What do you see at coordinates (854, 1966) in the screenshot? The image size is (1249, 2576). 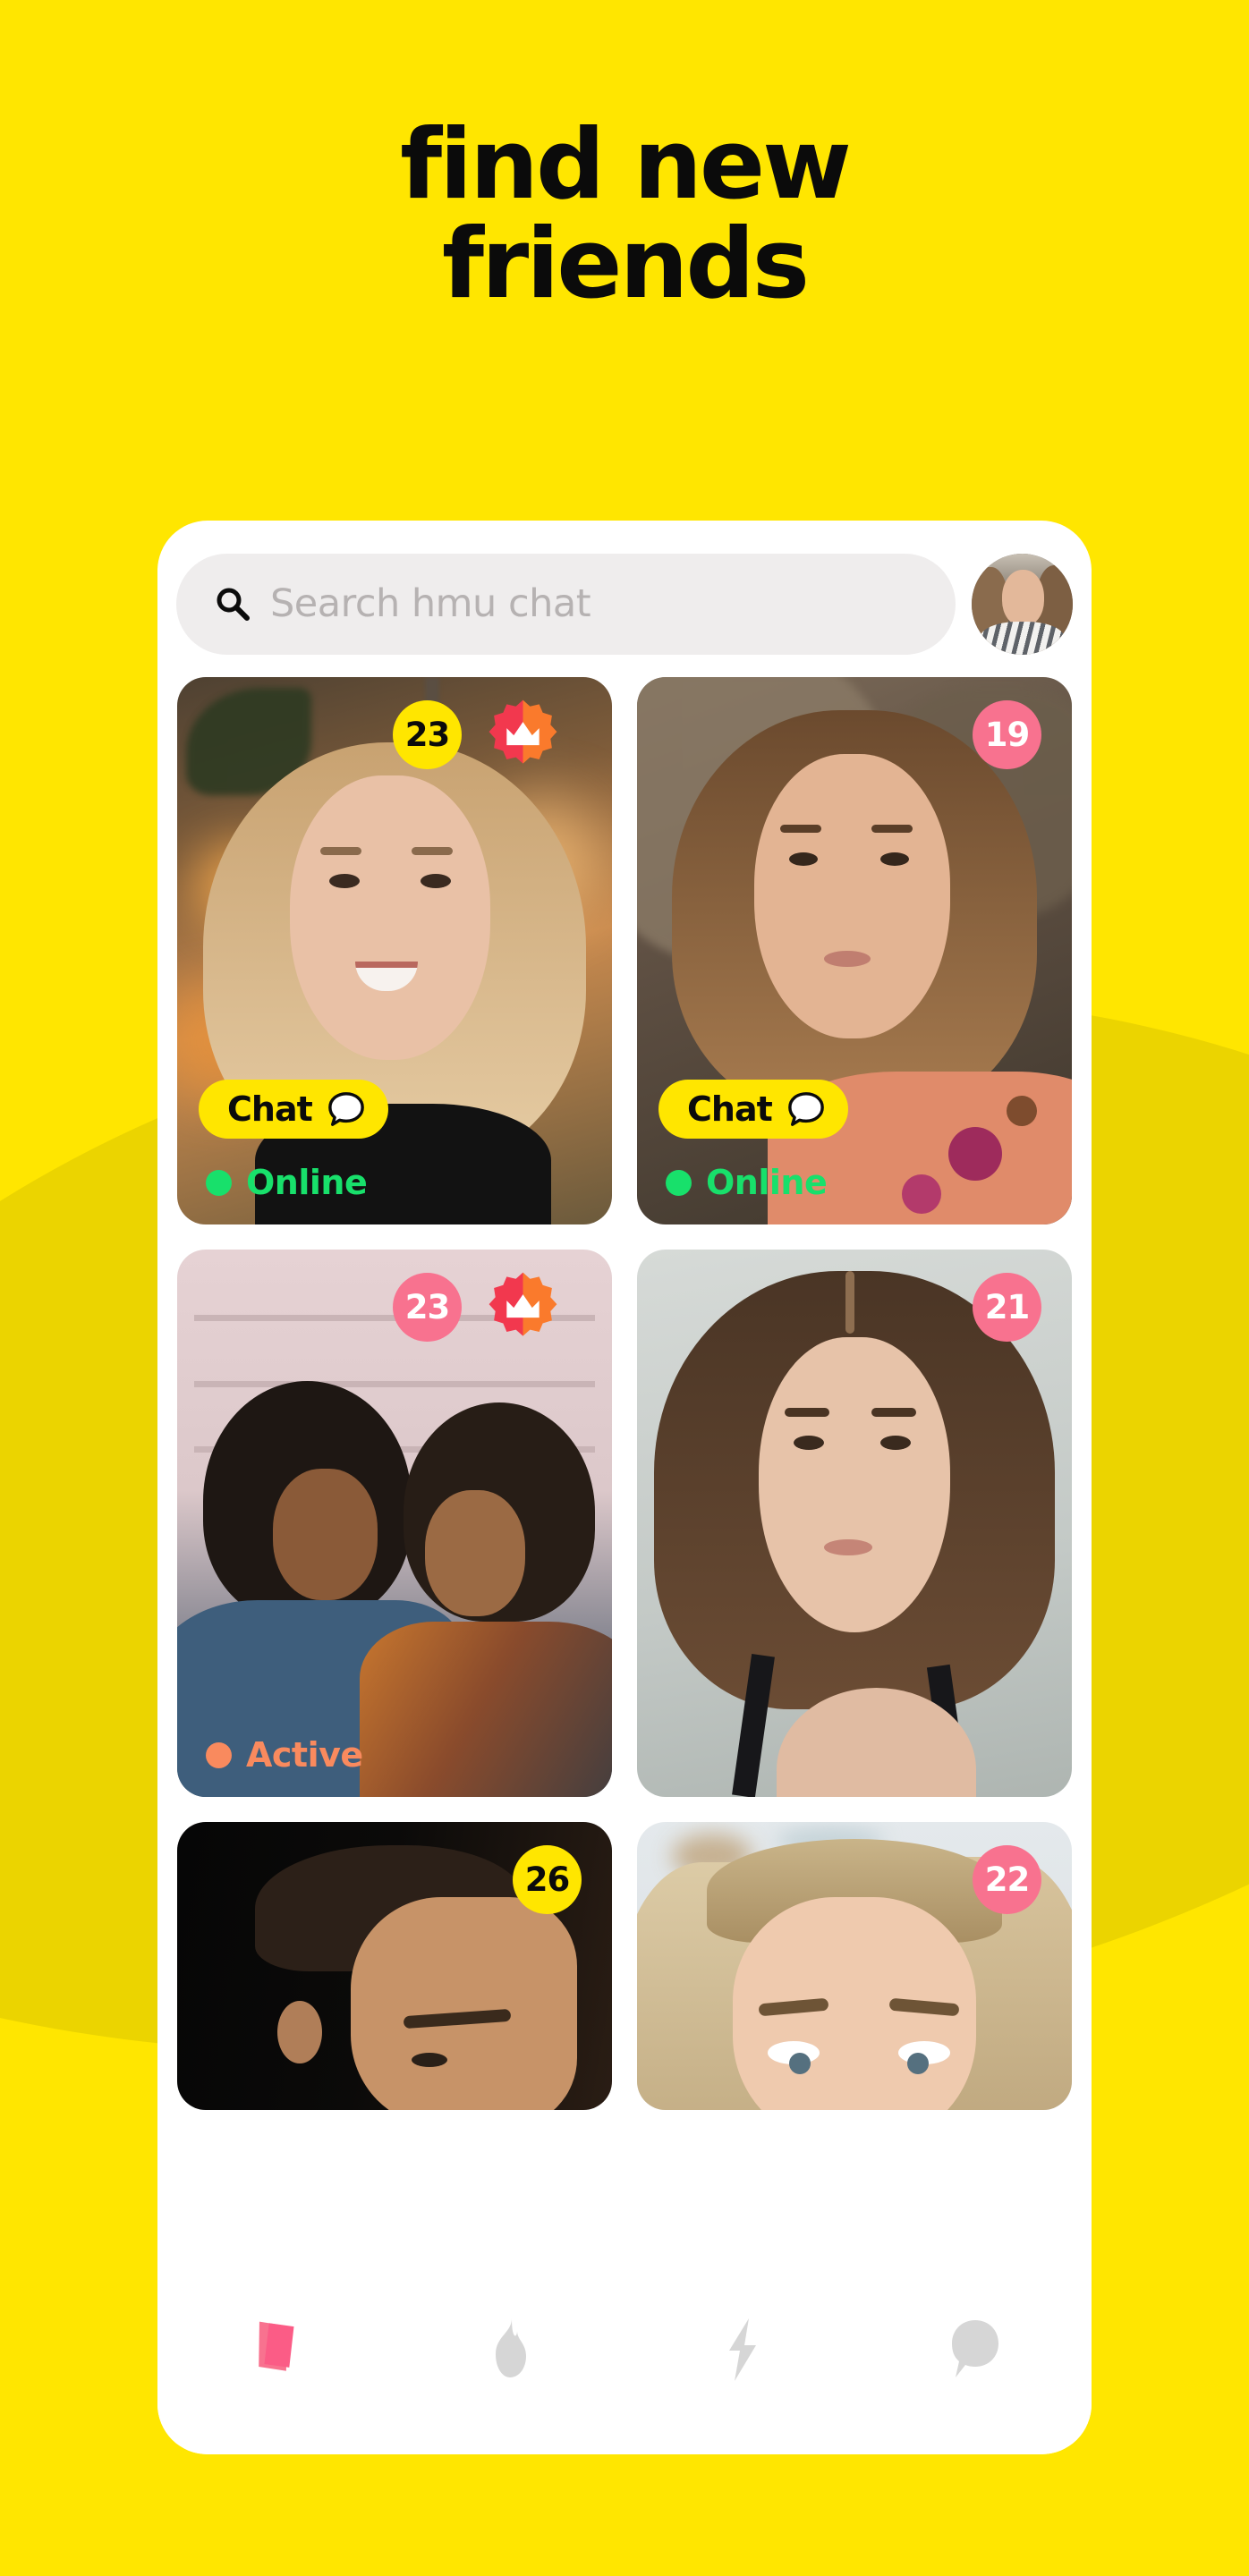 I see `profile-card: 22` at bounding box center [854, 1966].